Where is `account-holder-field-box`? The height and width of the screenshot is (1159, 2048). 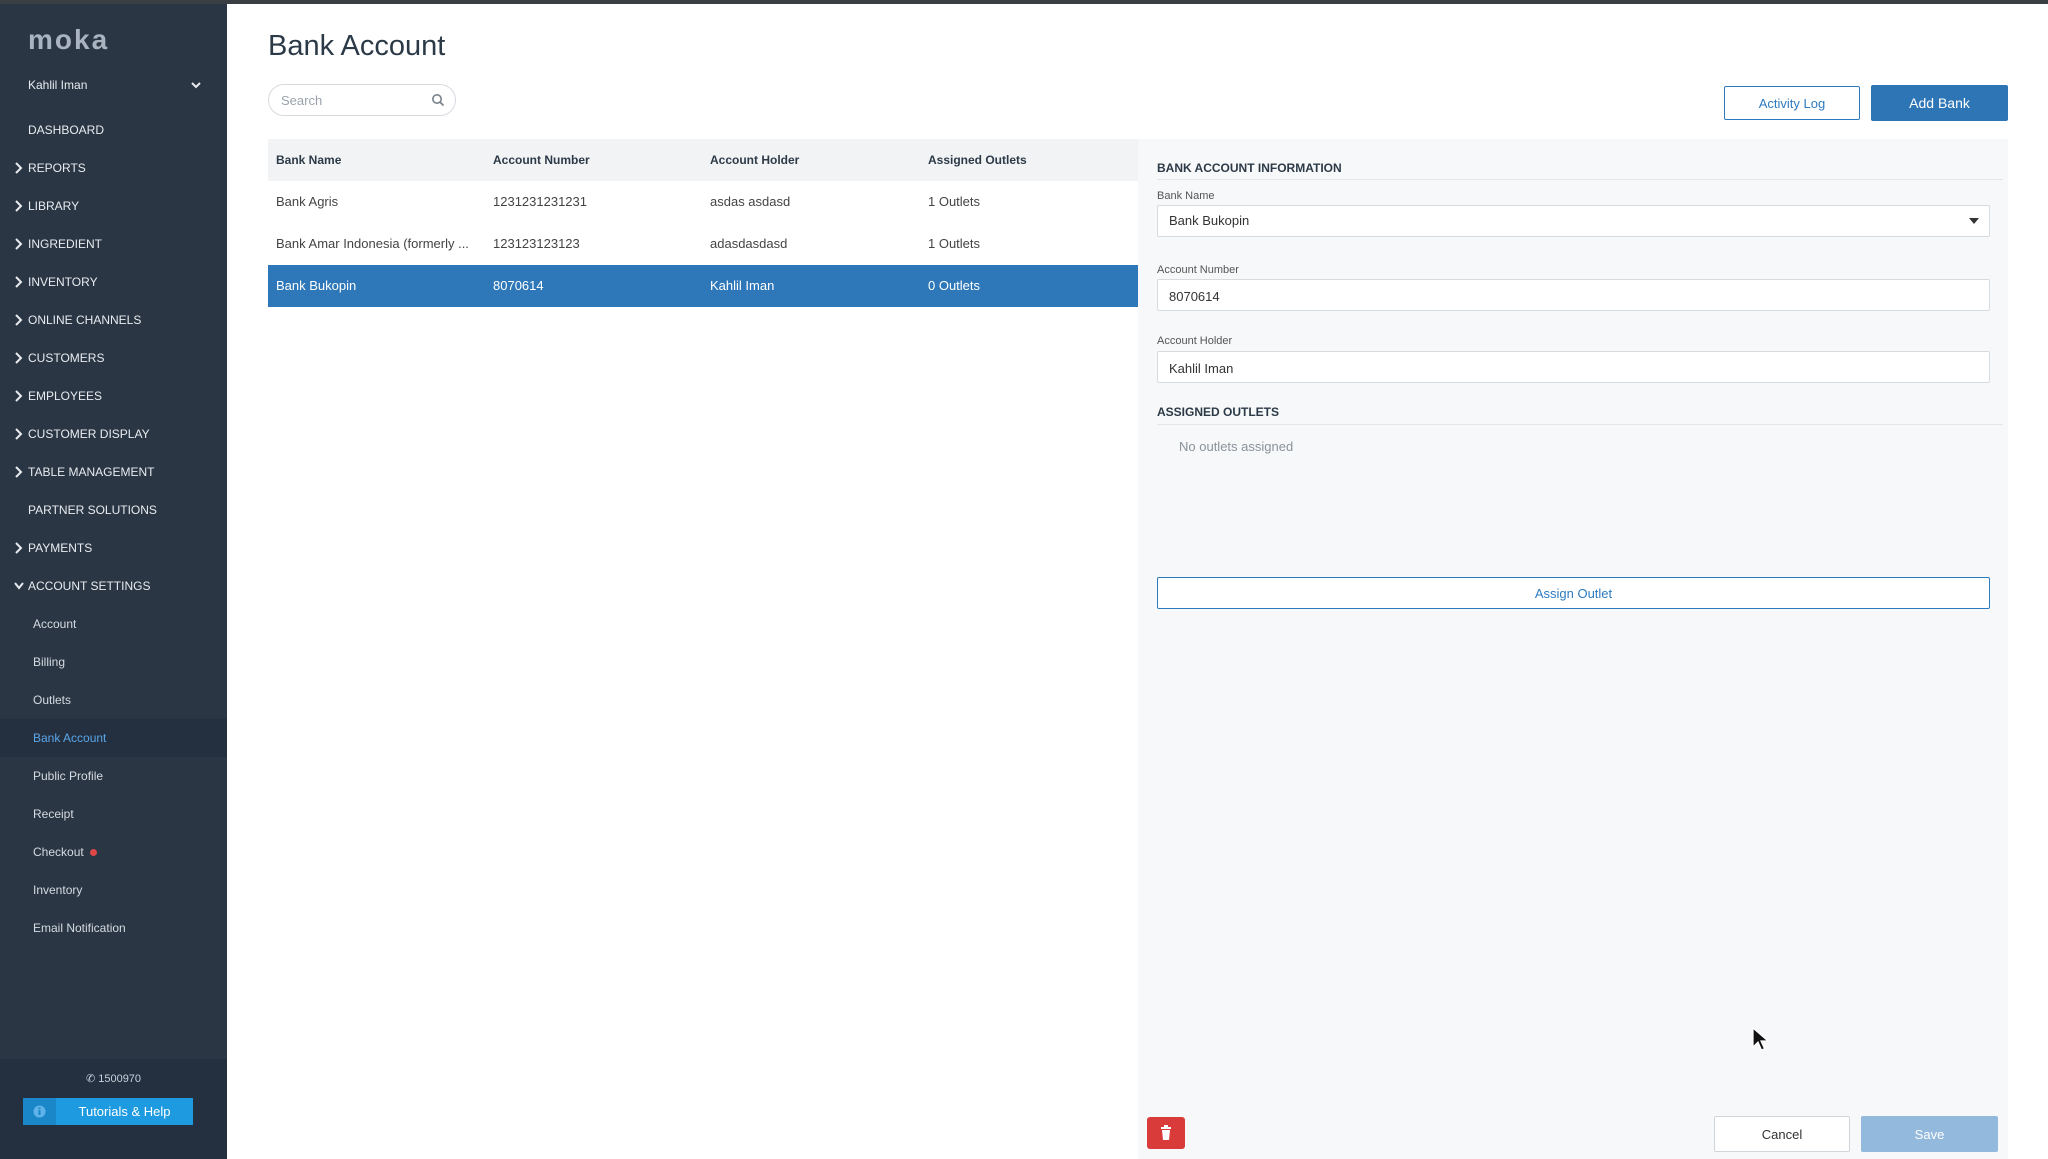 account-holder-field-box is located at coordinates (1573, 367).